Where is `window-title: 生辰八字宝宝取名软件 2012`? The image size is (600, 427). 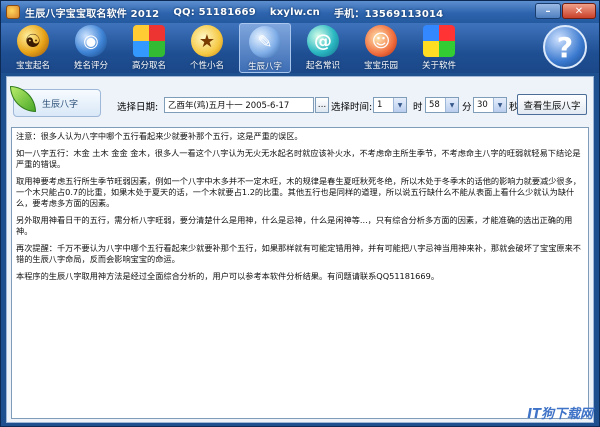
window-title: 生辰八字宝宝取名软件 2012 is located at coordinates (92, 14).